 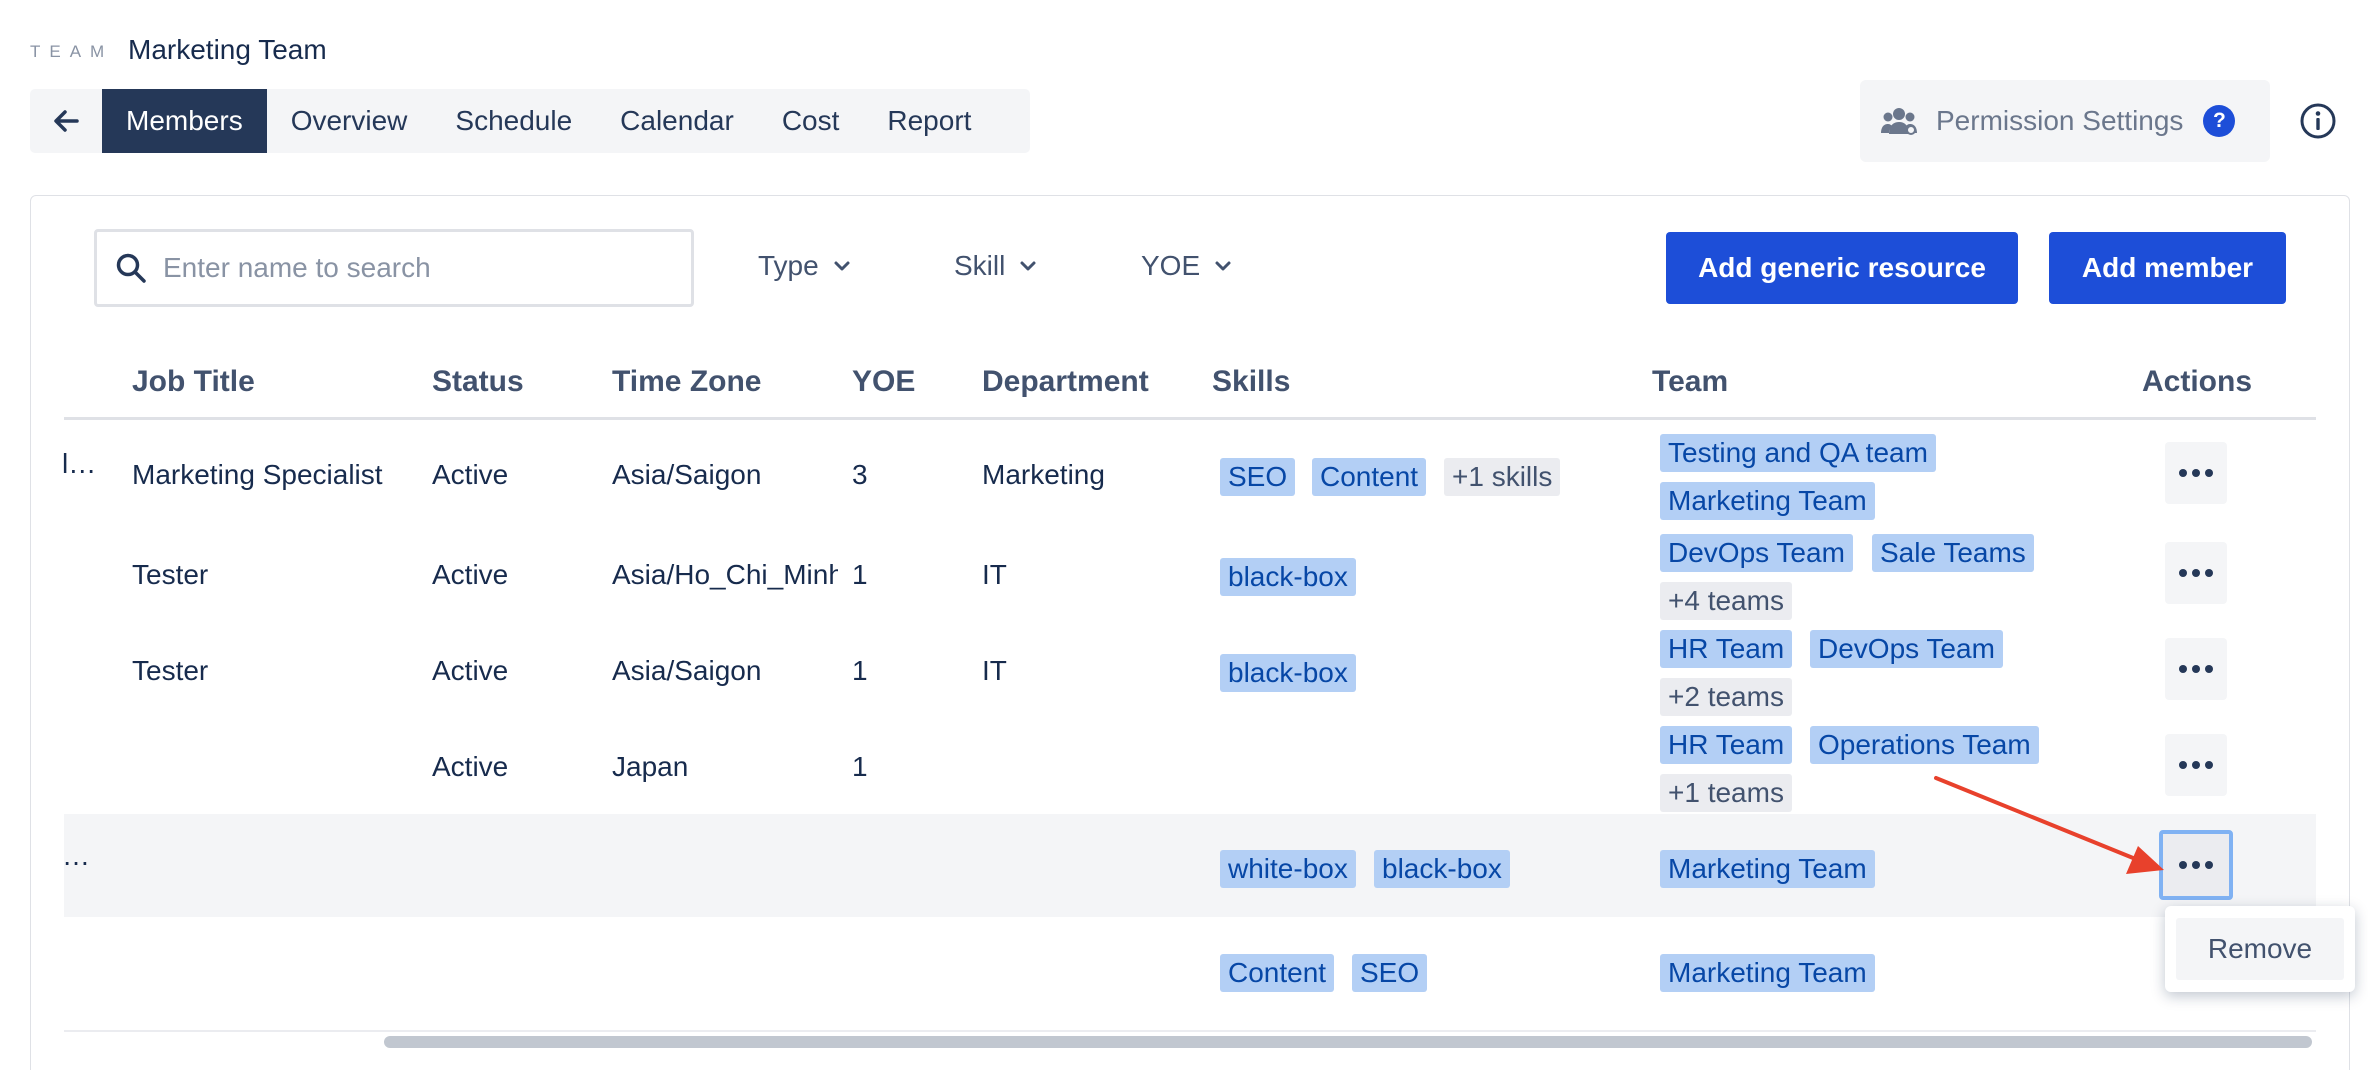 I want to click on filter-skill: Skill, so click(x=995, y=266).